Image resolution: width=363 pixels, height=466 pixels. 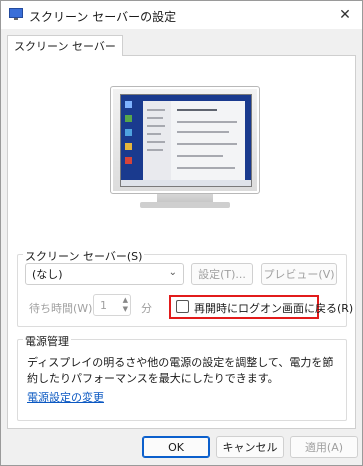 What do you see at coordinates (250, 447) in the screenshot?
I see `cancel-button: キャンセル` at bounding box center [250, 447].